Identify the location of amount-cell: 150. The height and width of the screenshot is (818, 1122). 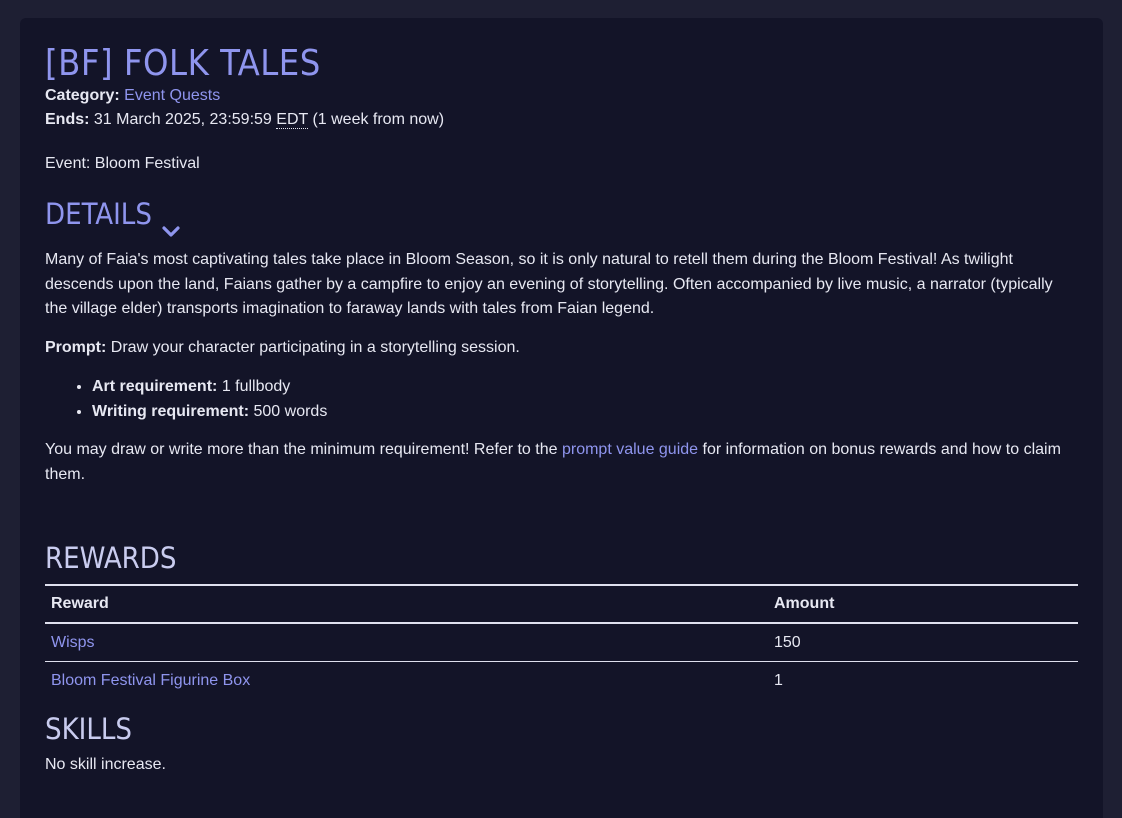
(923, 642).